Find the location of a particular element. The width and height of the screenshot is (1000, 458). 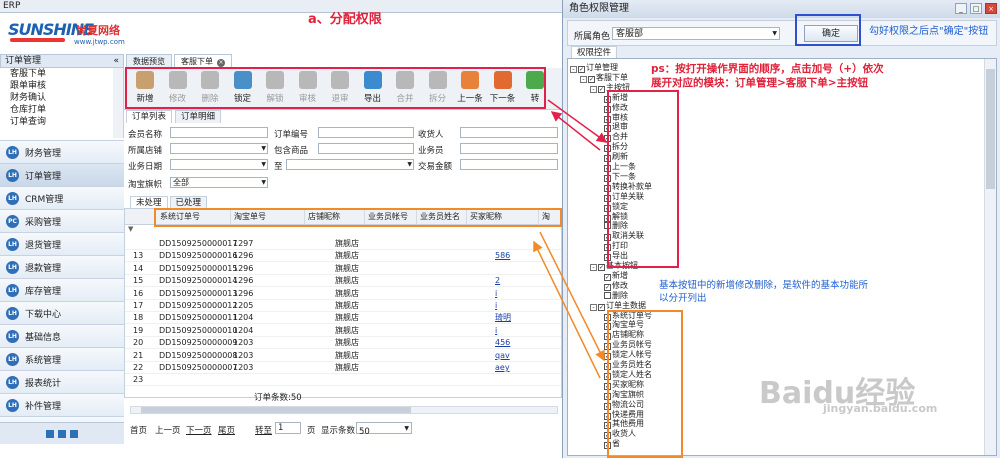

table-cell: 1205 is located at coordinates (243, 305).